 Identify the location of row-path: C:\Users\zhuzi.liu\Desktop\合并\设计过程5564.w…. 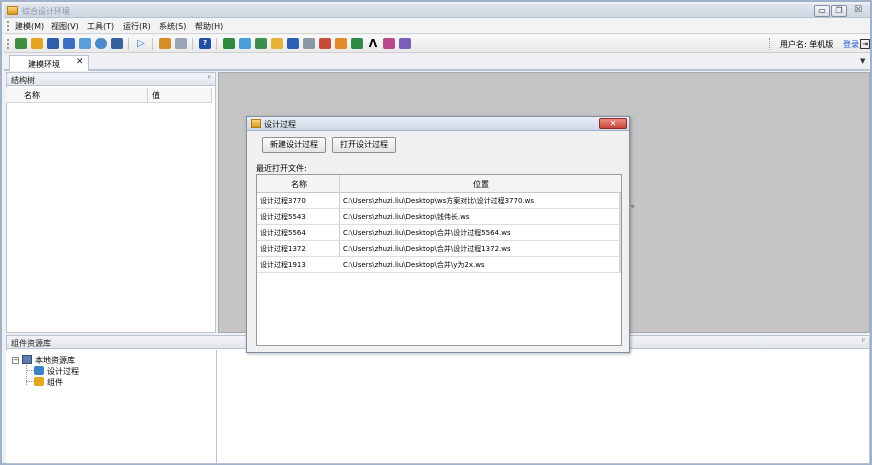
(427, 233).